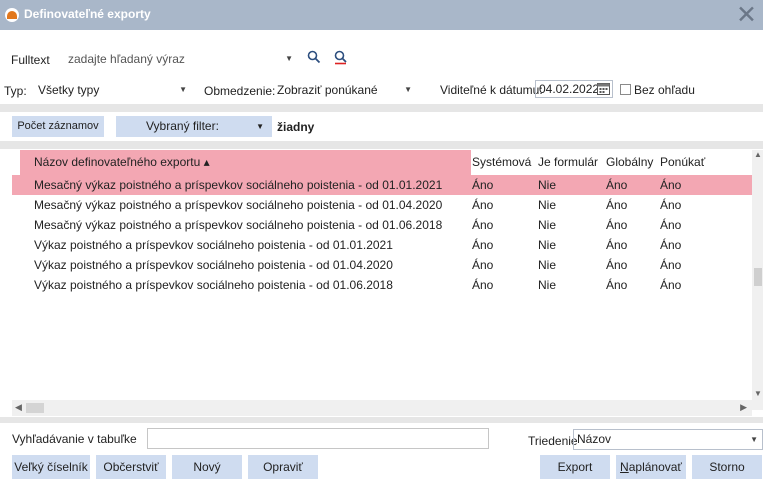 The height and width of the screenshot is (480, 763). Describe the element at coordinates (126, 59) in the screenshot. I see `fulltext-placeholder: zadajte hľadaný výraz` at that location.